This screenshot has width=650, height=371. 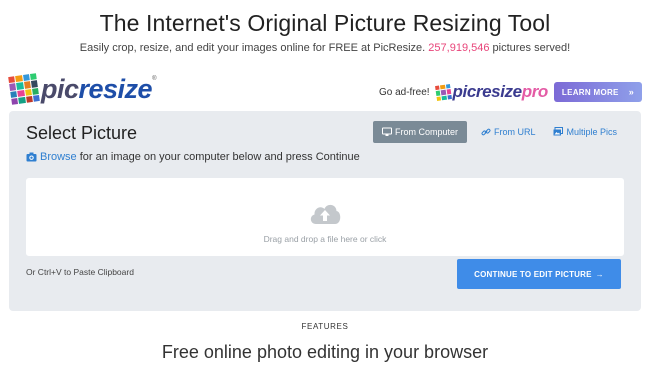 What do you see at coordinates (386, 131) in the screenshot?
I see `monitor-icon` at bounding box center [386, 131].